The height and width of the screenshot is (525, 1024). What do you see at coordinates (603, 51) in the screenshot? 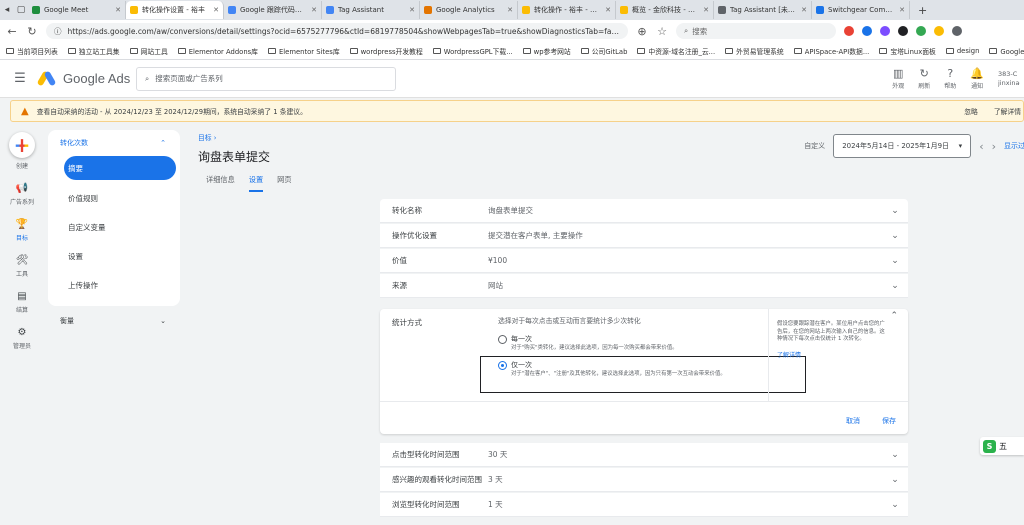
I see `bookmark-item: 公司GitLab` at bounding box center [603, 51].